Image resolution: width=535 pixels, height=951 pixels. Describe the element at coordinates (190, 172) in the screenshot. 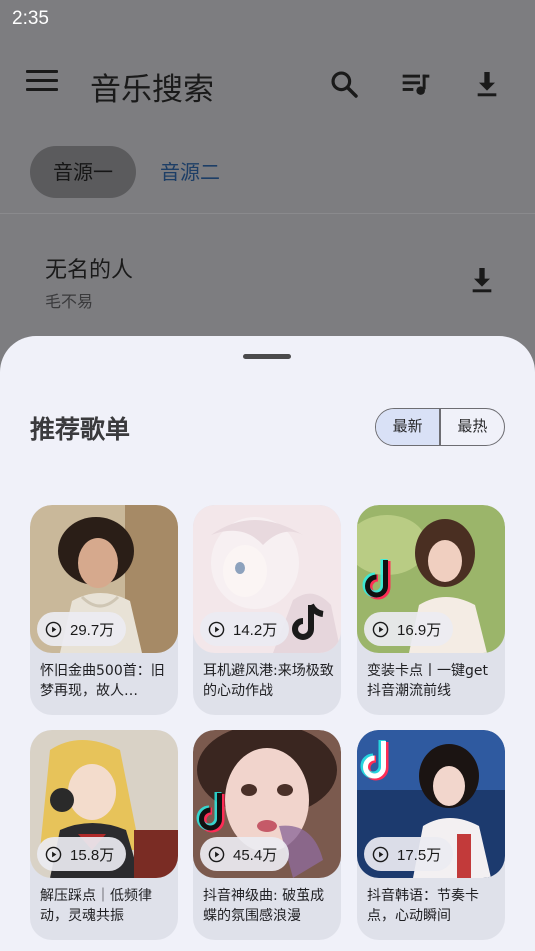

I see `tab-source-2: 音源二` at that location.